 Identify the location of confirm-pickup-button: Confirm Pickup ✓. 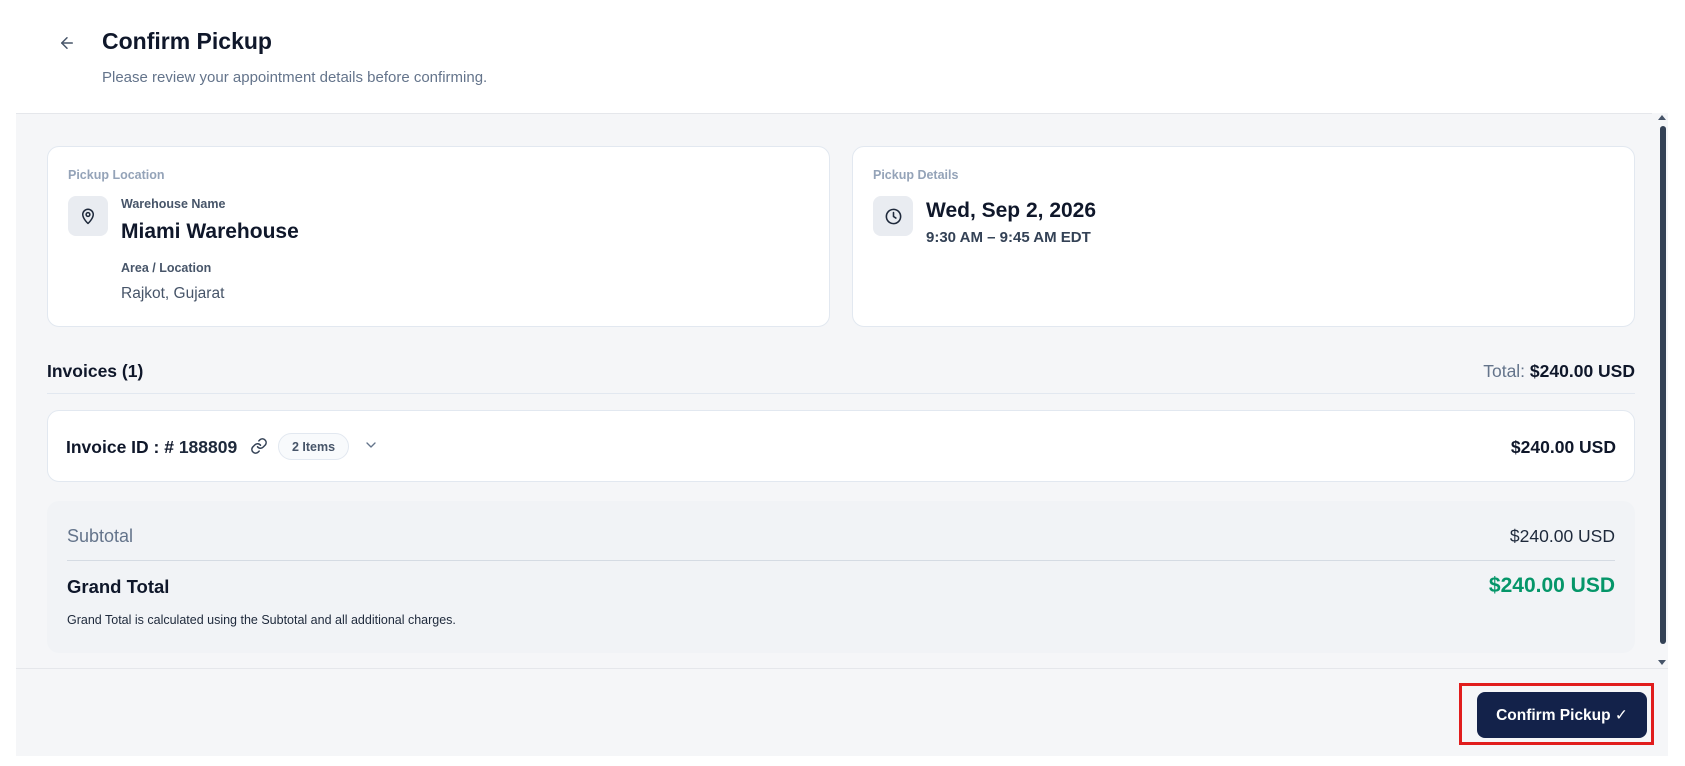
(1562, 715).